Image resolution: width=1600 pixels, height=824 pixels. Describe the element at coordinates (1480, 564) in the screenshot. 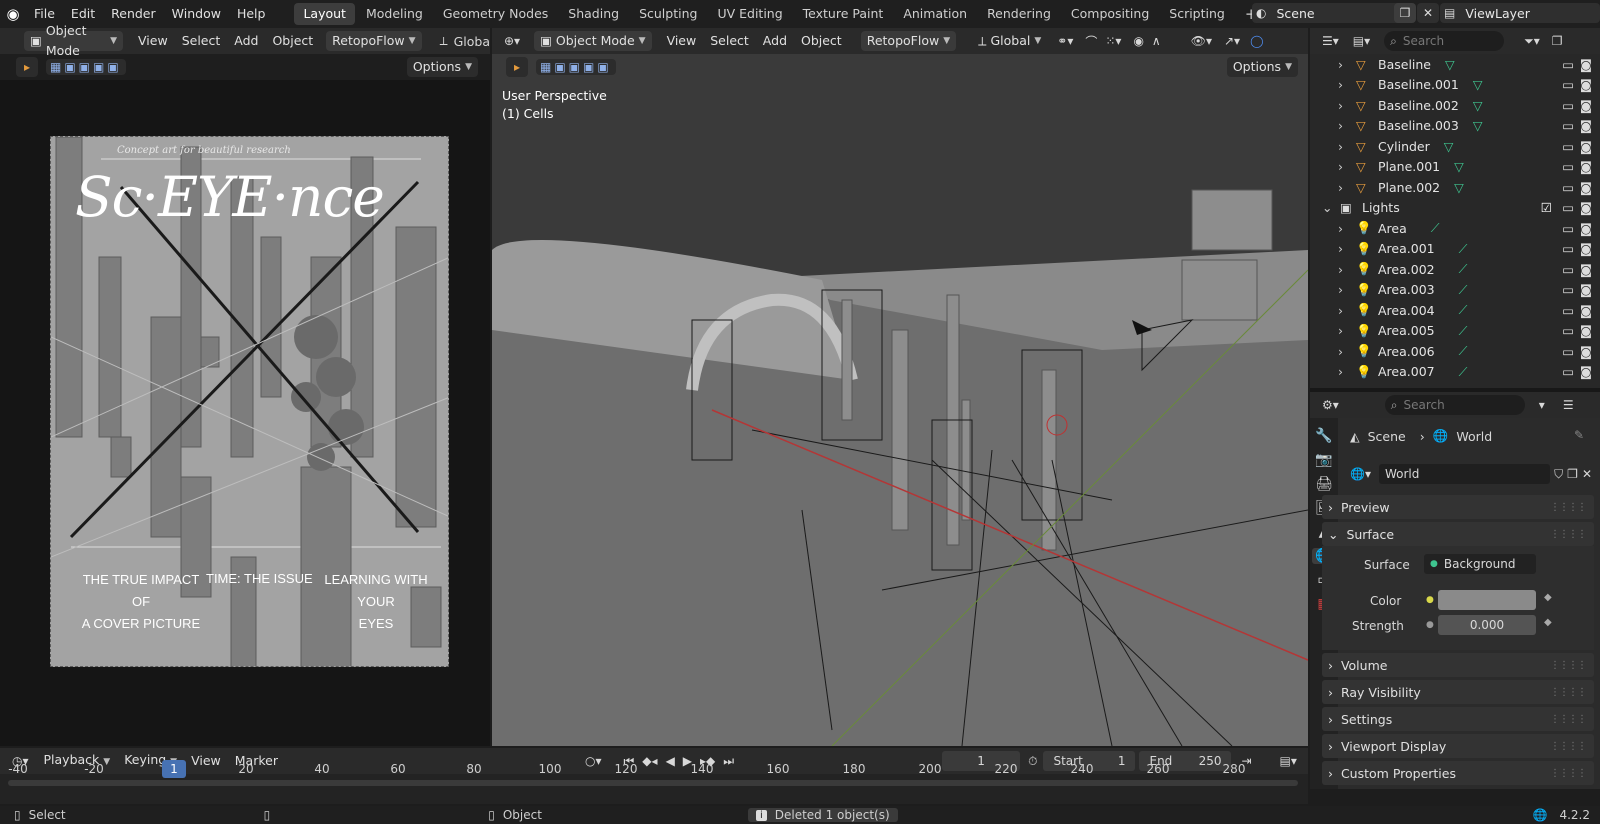

I see `surface-shader-field: ● Background` at that location.